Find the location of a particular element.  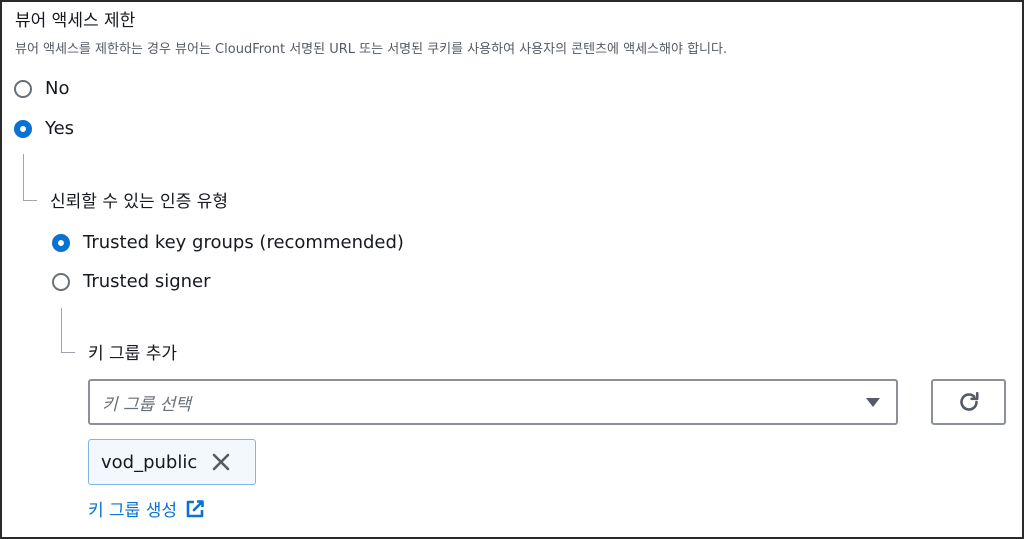

refresh-icon is located at coordinates (969, 402).